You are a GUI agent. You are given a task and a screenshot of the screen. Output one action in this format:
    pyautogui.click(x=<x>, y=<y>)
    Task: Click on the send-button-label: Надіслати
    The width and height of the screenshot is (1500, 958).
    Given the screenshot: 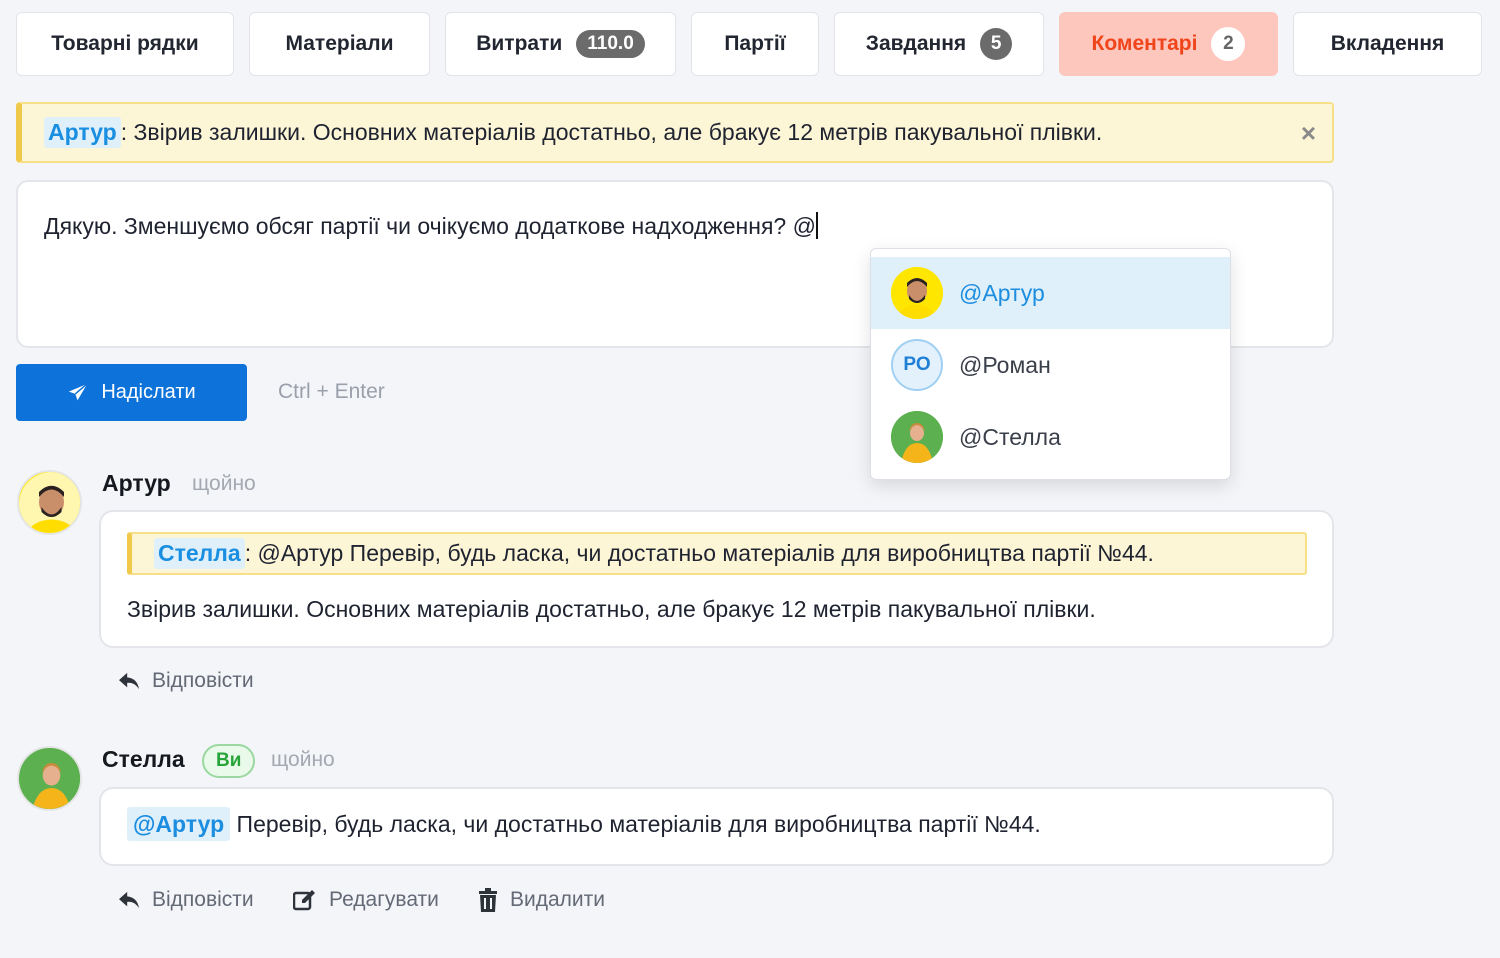 What is the action you would take?
    pyautogui.click(x=148, y=392)
    